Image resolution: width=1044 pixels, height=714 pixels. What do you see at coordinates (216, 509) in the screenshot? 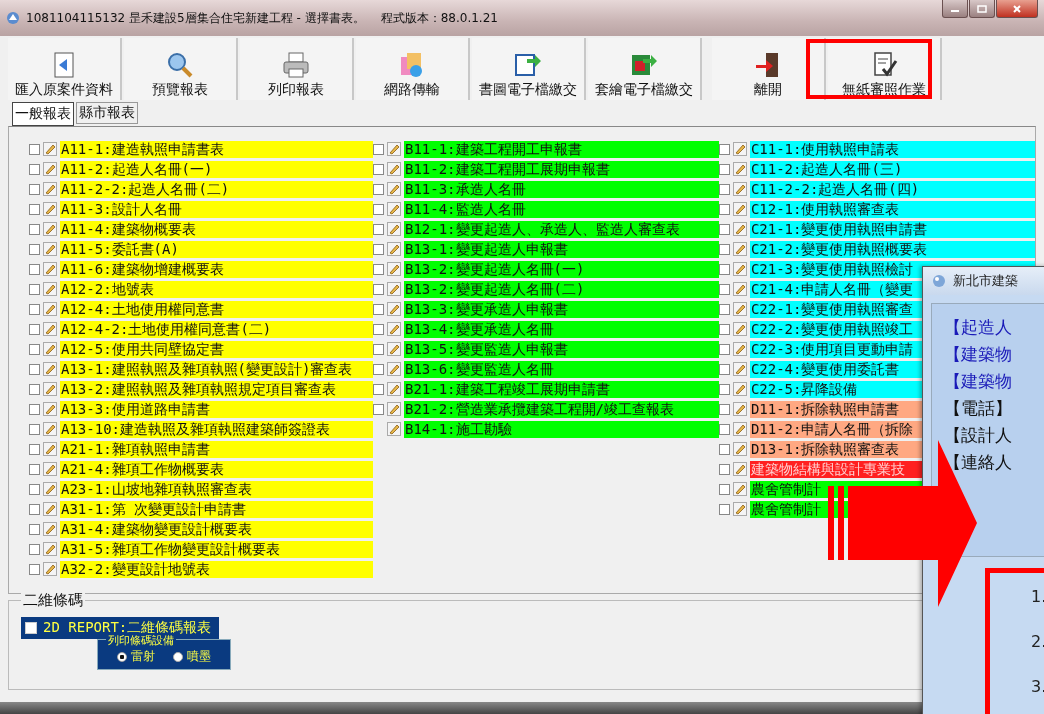
I see `report-item: A31-1:第 次變更設計申請書` at bounding box center [216, 509].